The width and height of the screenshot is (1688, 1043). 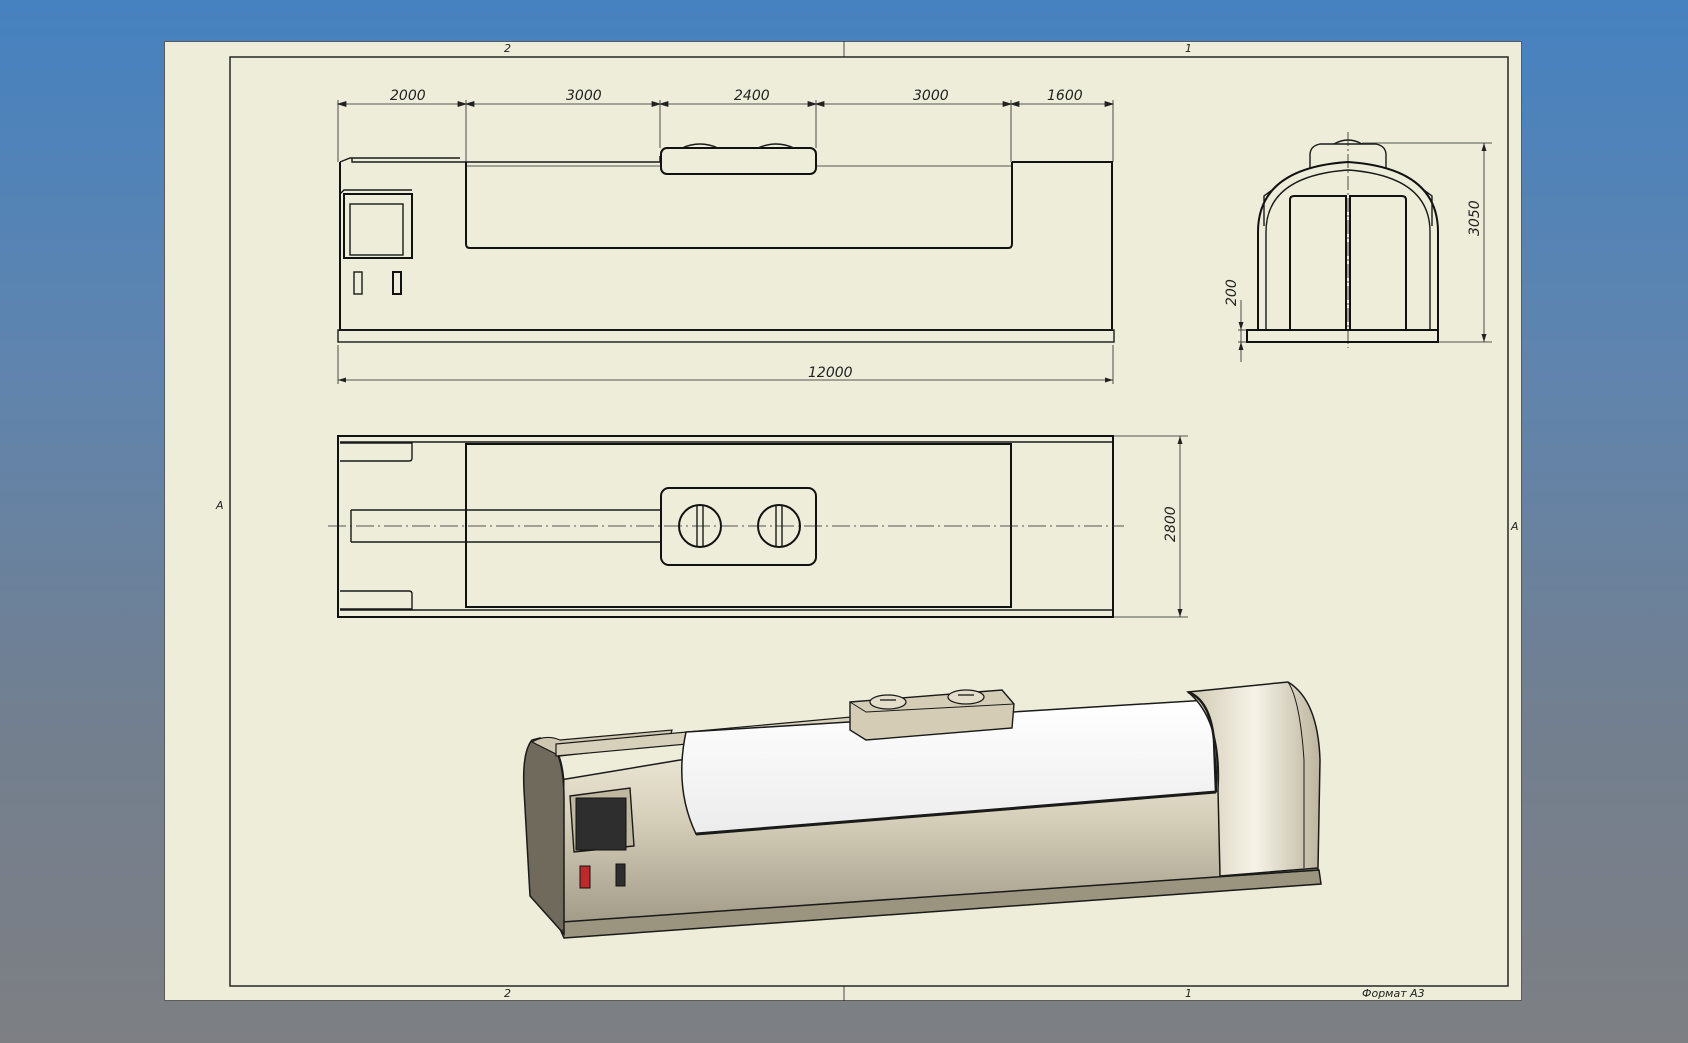 I want to click on side-view, so click(x=1342, y=240).